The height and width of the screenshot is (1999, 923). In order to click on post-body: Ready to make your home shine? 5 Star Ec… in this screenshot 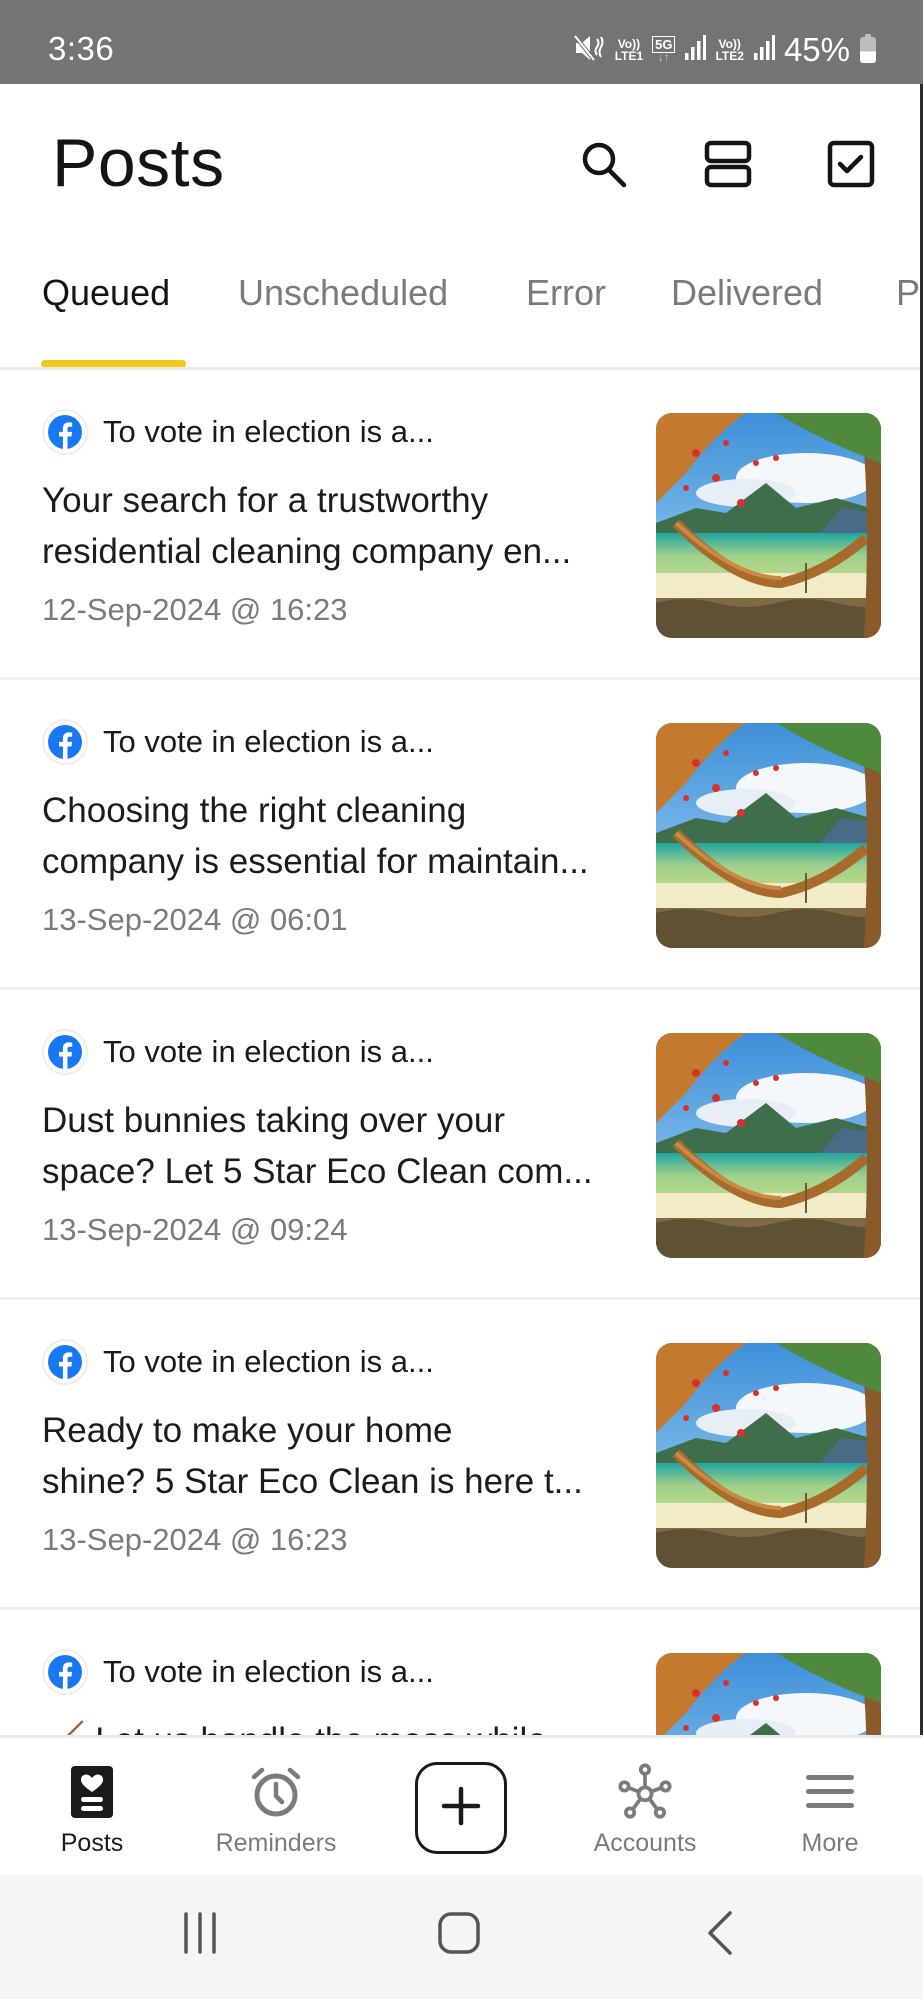, I will do `click(342, 1456)`.